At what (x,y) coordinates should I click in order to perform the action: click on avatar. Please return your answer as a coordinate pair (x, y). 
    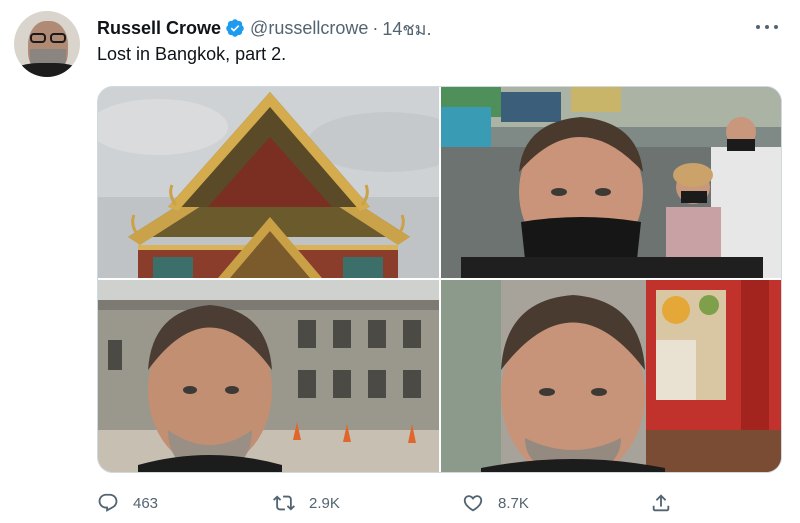
    Looking at the image, I should click on (47, 44).